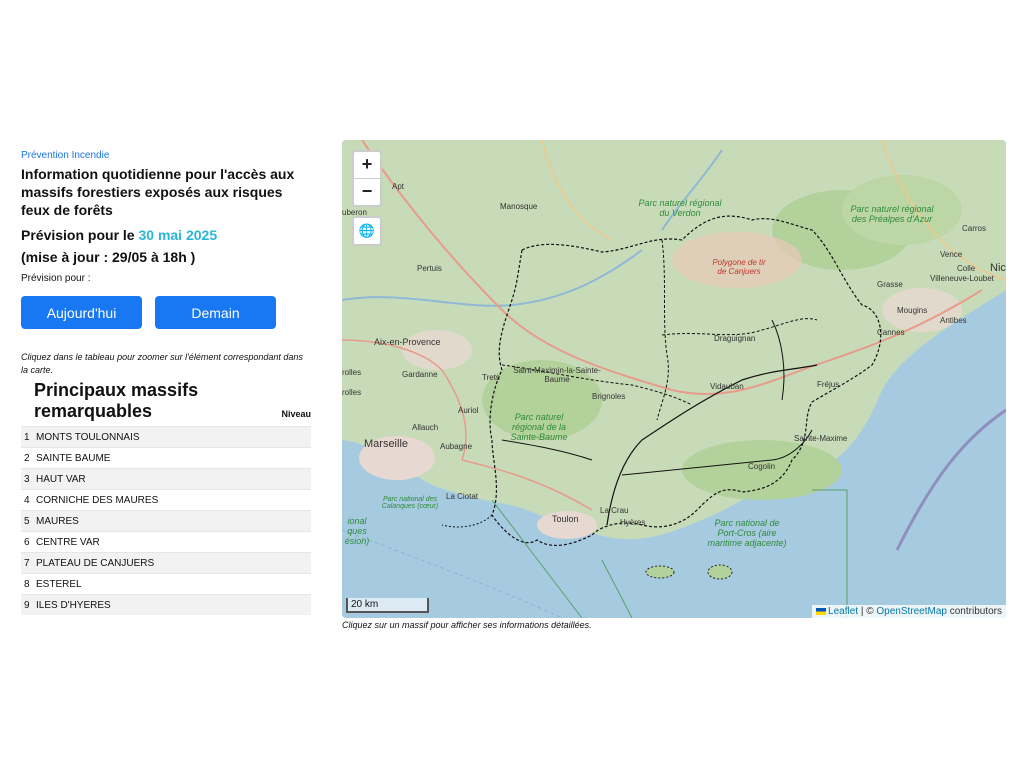 This screenshot has width=1024, height=768. Describe the element at coordinates (425, 427) in the screenshot. I see `map-label-allauch: Allauch` at that location.